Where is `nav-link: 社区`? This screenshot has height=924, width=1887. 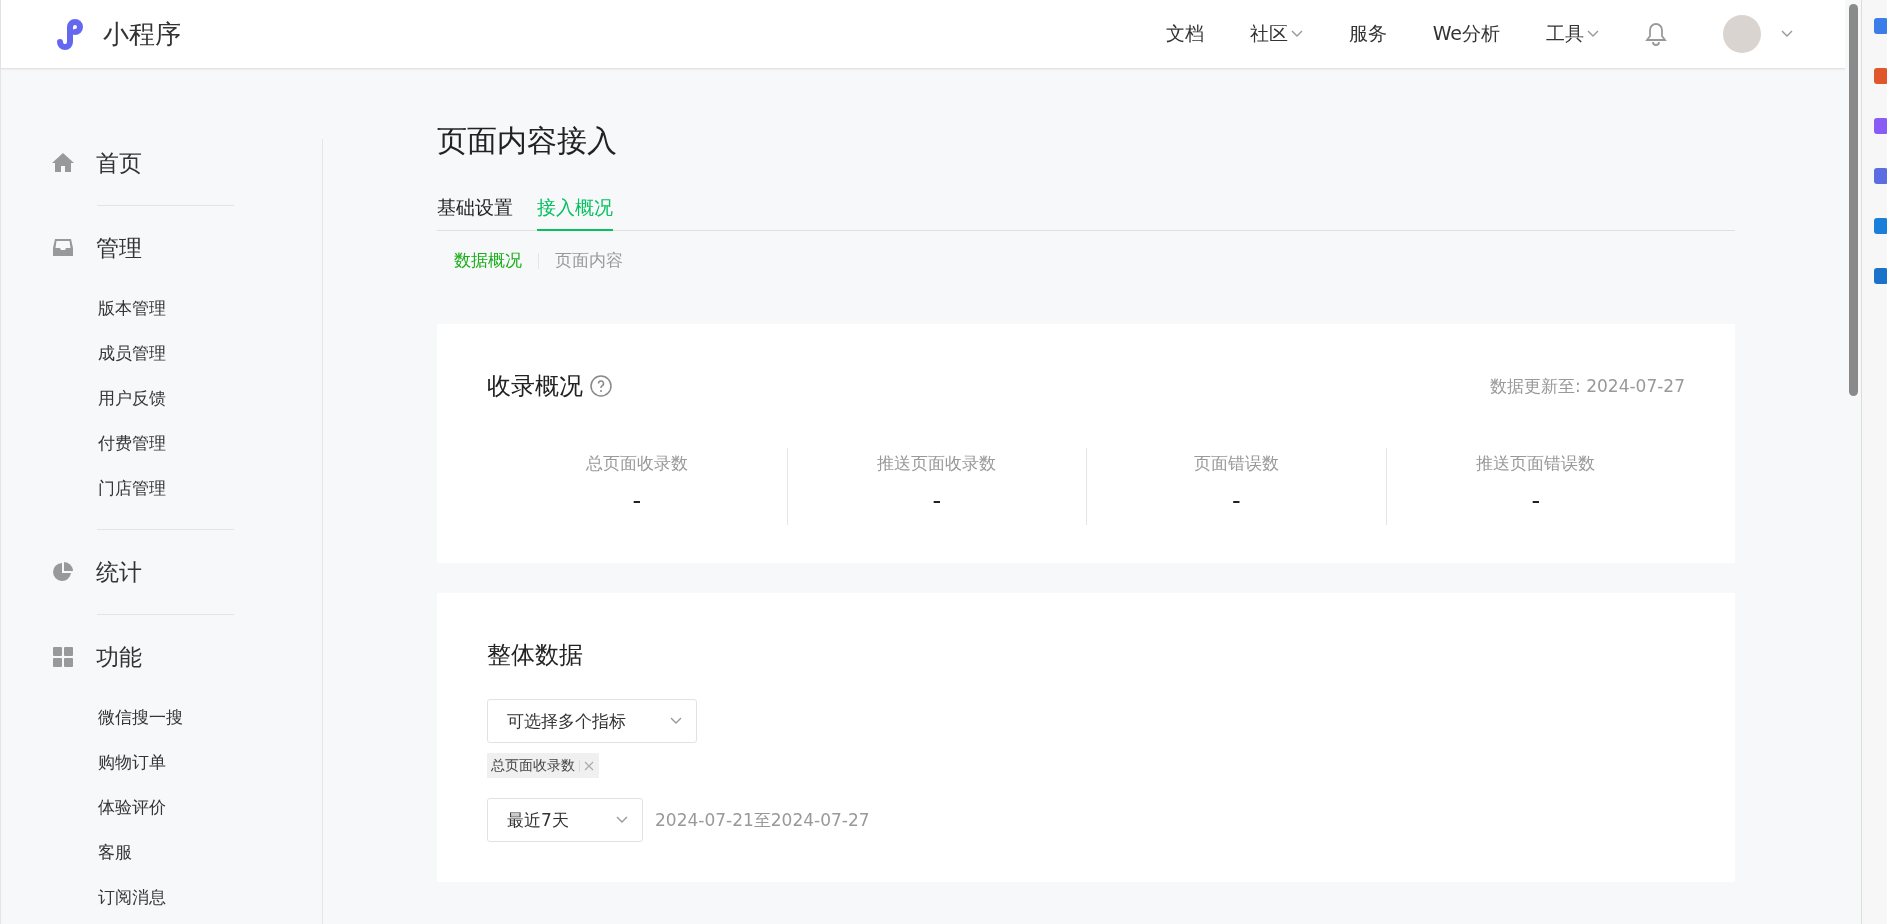 nav-link: 社区 is located at coordinates (1276, 34).